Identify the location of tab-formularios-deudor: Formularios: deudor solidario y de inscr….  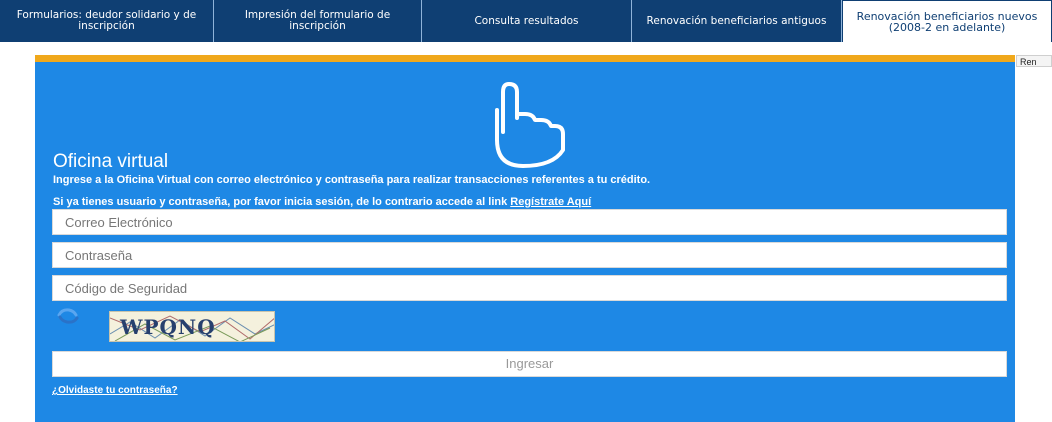
(107, 21).